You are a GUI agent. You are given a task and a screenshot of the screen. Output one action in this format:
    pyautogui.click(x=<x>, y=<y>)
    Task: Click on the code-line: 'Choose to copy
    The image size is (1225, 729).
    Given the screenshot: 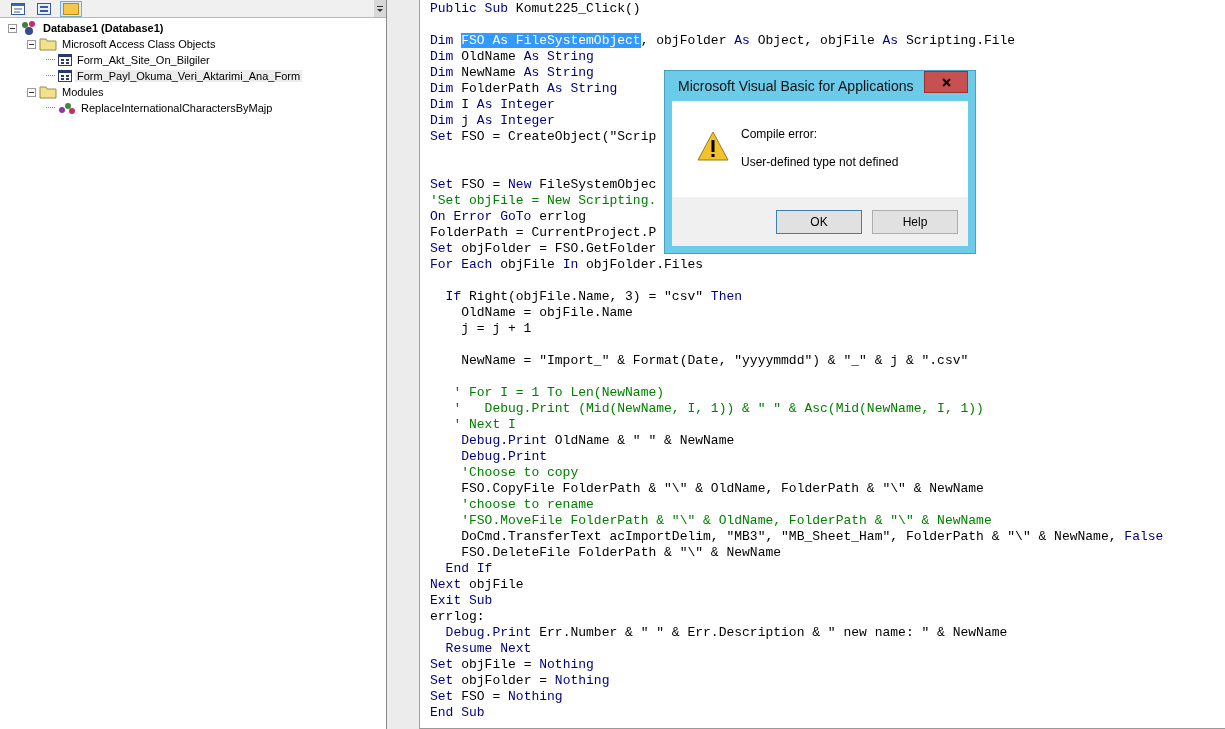 What is the action you would take?
    pyautogui.click(x=519, y=473)
    